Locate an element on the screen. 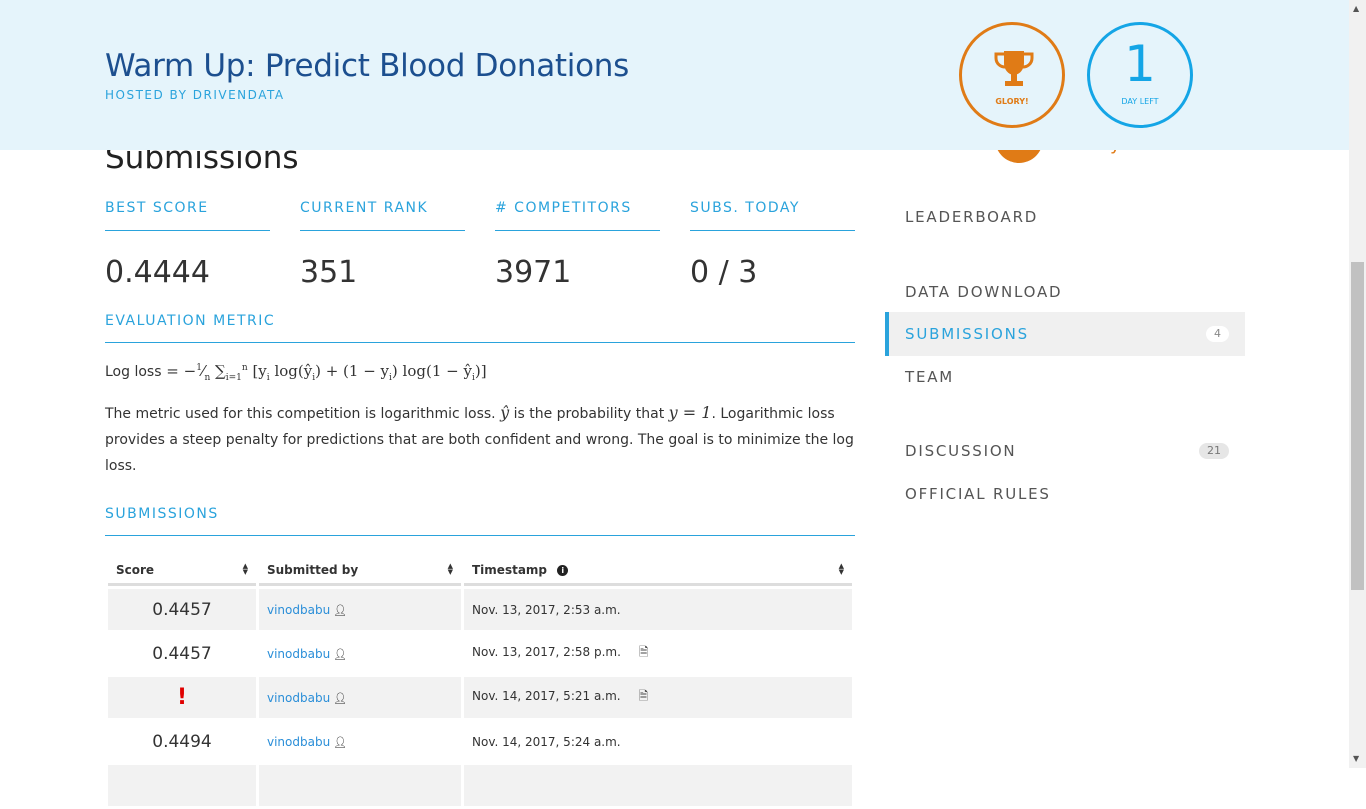 The width and height of the screenshot is (1366, 809). table-row: ! vinodbabu 👤︎ Nov. 14, 2017, 5:21 a.m. 🗎 is located at coordinates (480, 697).